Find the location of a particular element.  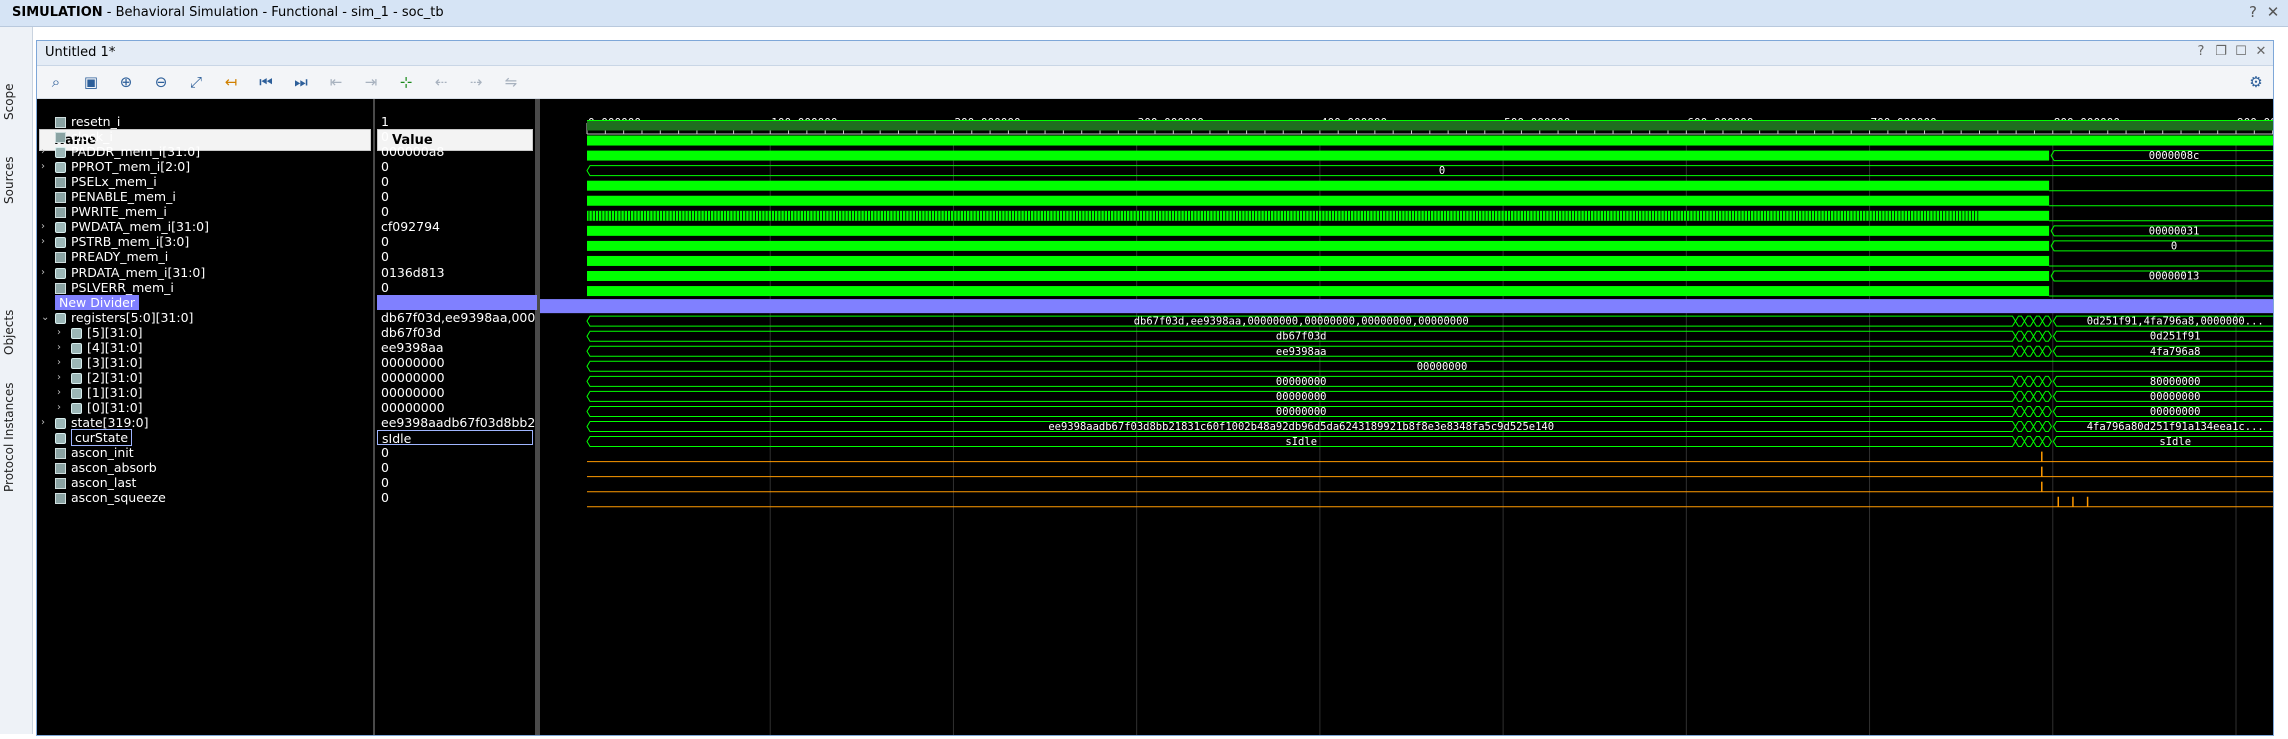

swap-cursors-icon: ⇋ is located at coordinates (511, 82).